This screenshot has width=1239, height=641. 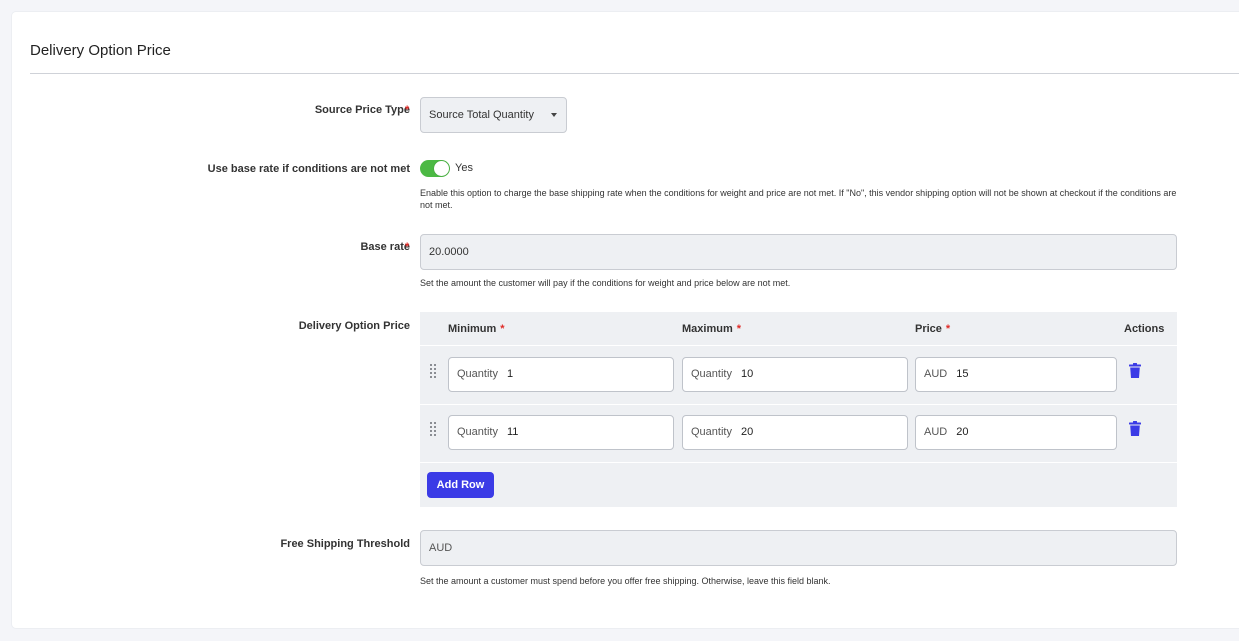 What do you see at coordinates (449, 252) in the screenshot?
I see `base-rate-value: 20.0000` at bounding box center [449, 252].